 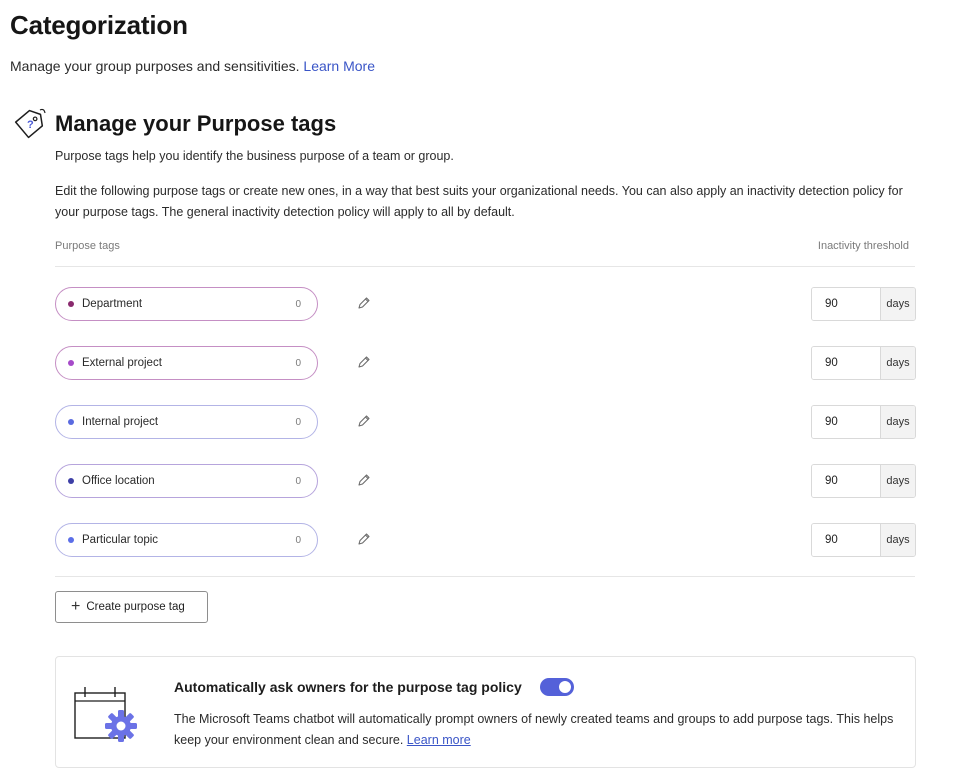 What do you see at coordinates (76, 606) in the screenshot?
I see `plus-icon: +` at bounding box center [76, 606].